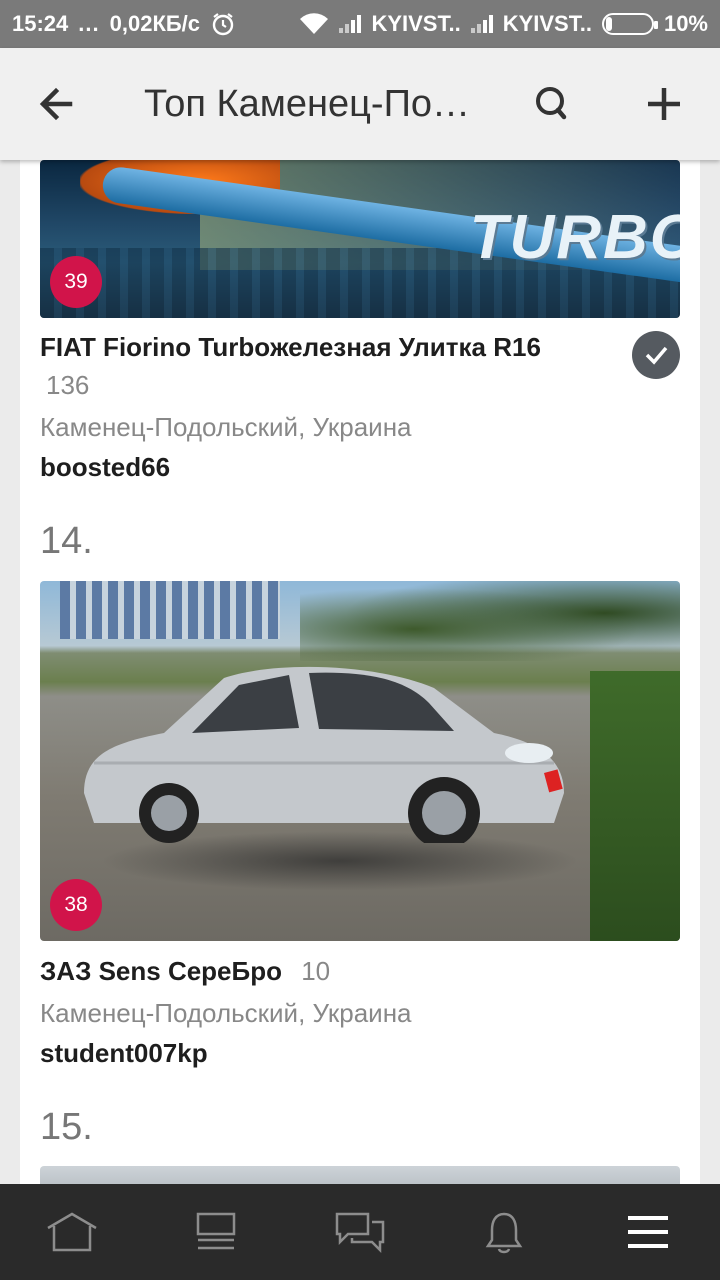 The height and width of the screenshot is (1280, 720). Describe the element at coordinates (290, 347) in the screenshot. I see `car-title-link: FIAT Fiorino Turboжелезная Улитка R16` at that location.